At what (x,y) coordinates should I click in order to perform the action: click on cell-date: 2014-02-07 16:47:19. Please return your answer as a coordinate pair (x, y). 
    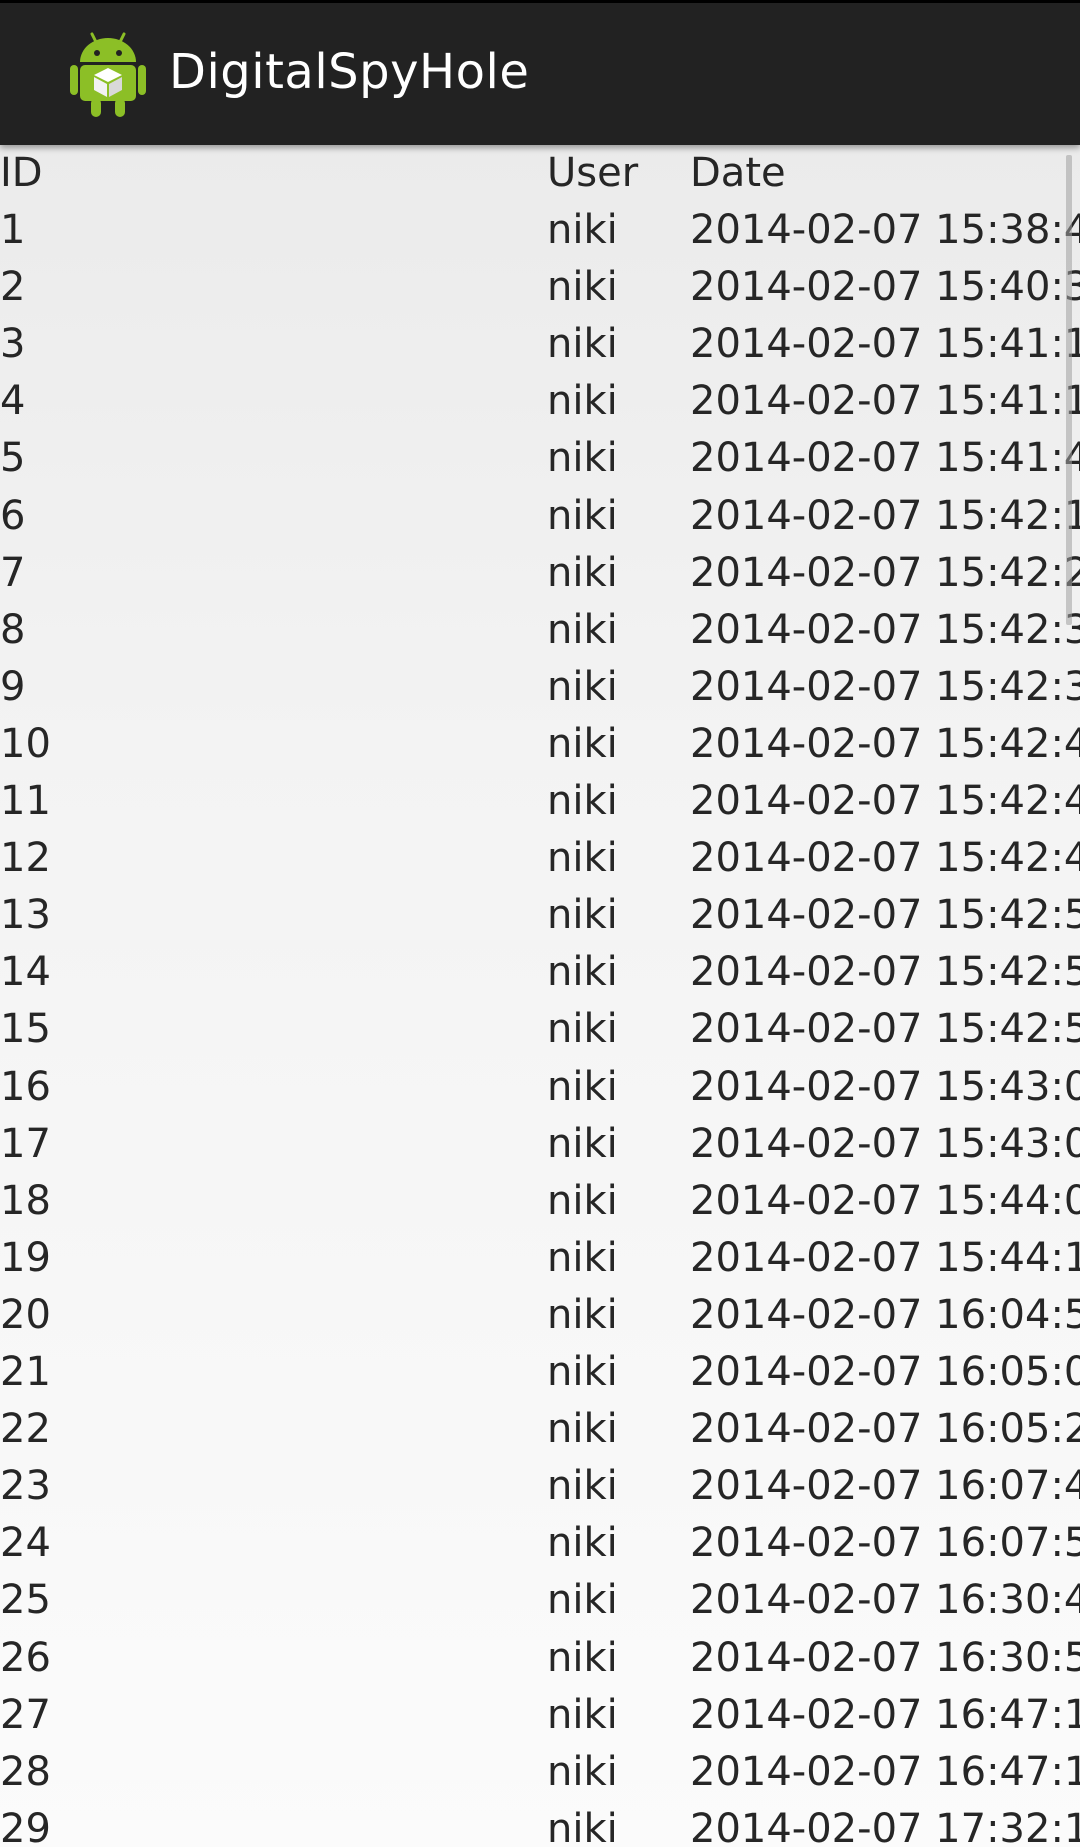
    Looking at the image, I should click on (885, 1772).